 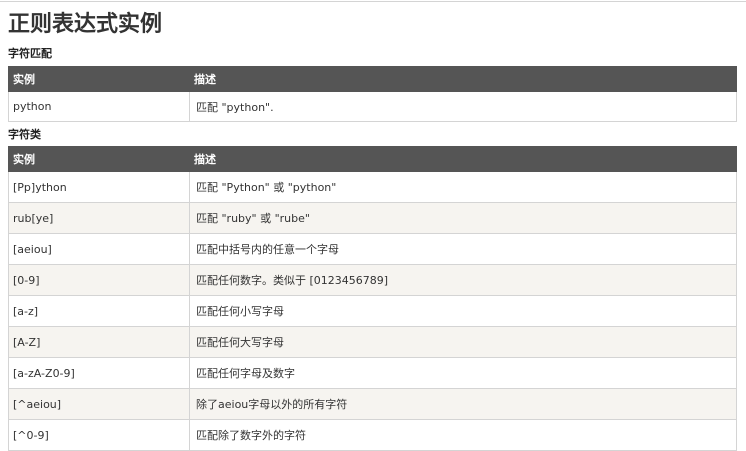 What do you see at coordinates (85, 24) in the screenshot?
I see `page-title: 正则表达式实例` at bounding box center [85, 24].